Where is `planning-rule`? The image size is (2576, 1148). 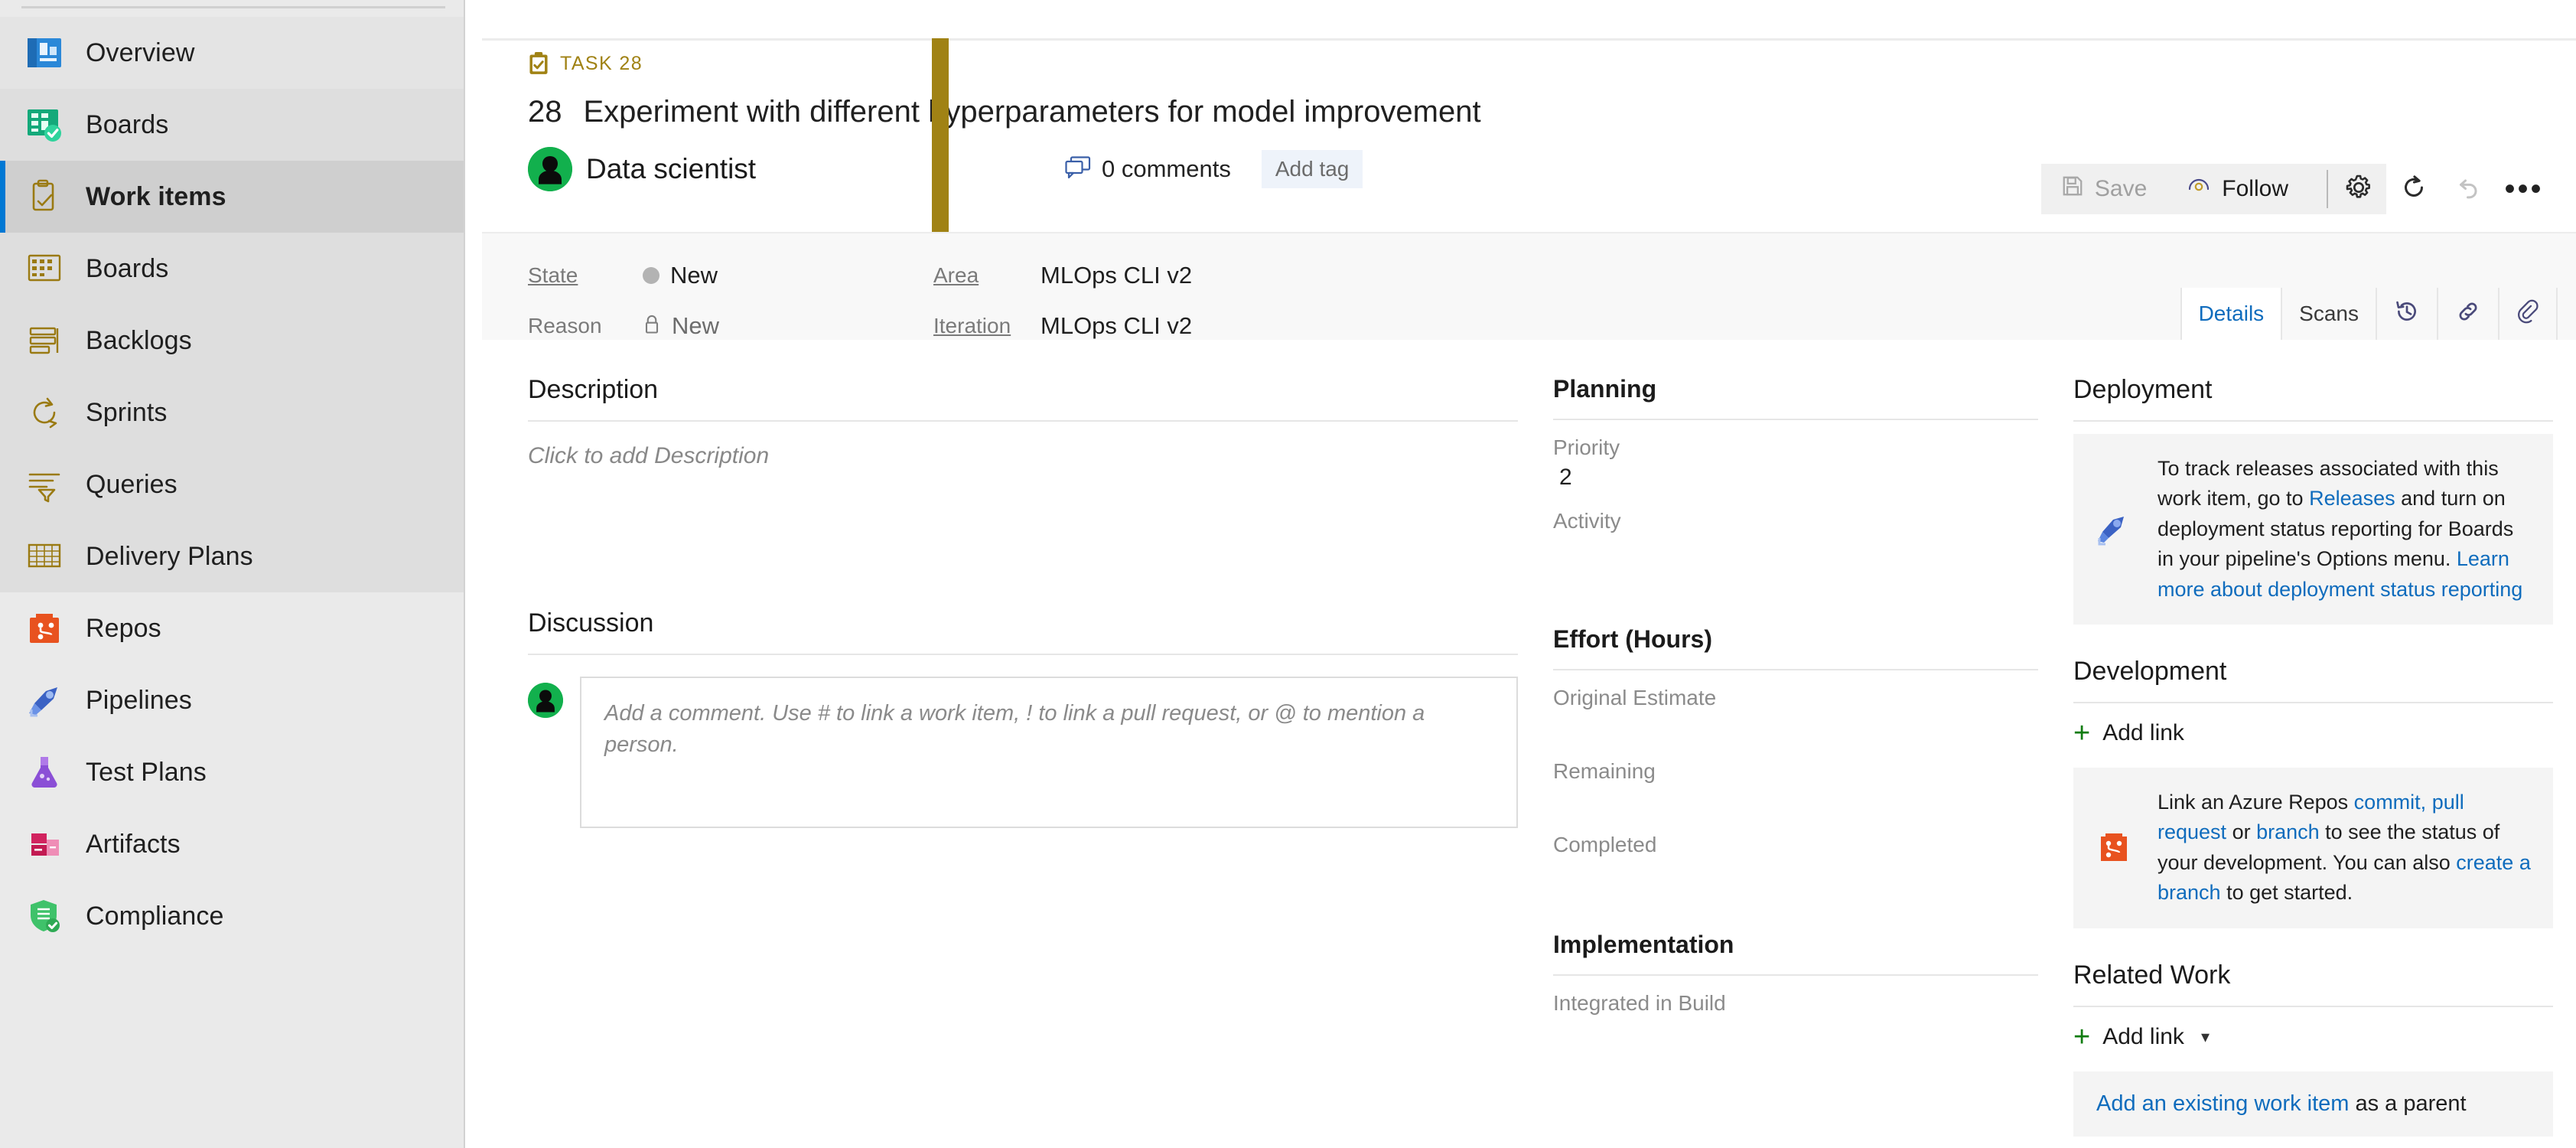 planning-rule is located at coordinates (1796, 419).